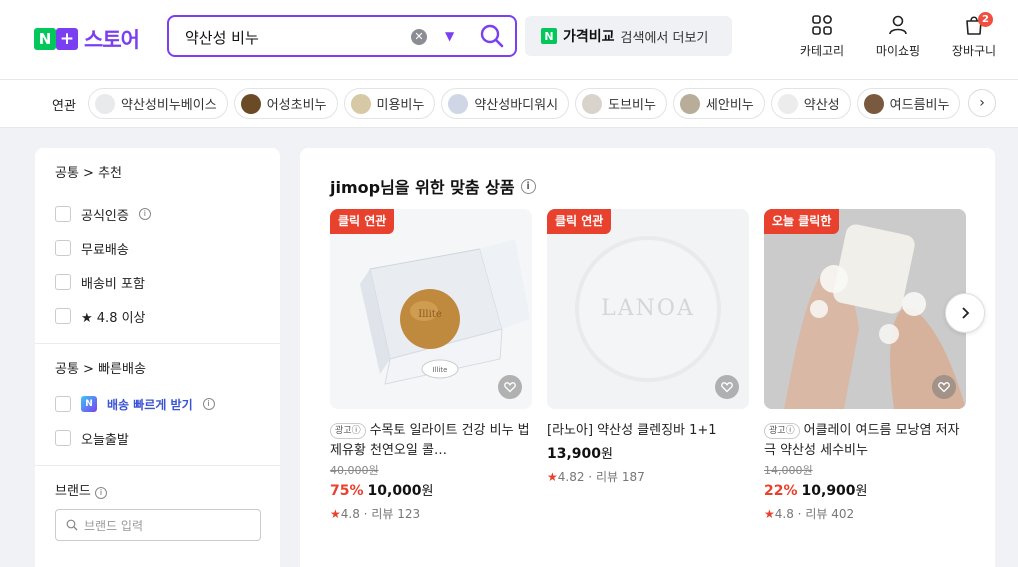 The width and height of the screenshot is (1018, 567). What do you see at coordinates (64, 106) in the screenshot?
I see `related-label: 연관` at bounding box center [64, 106].